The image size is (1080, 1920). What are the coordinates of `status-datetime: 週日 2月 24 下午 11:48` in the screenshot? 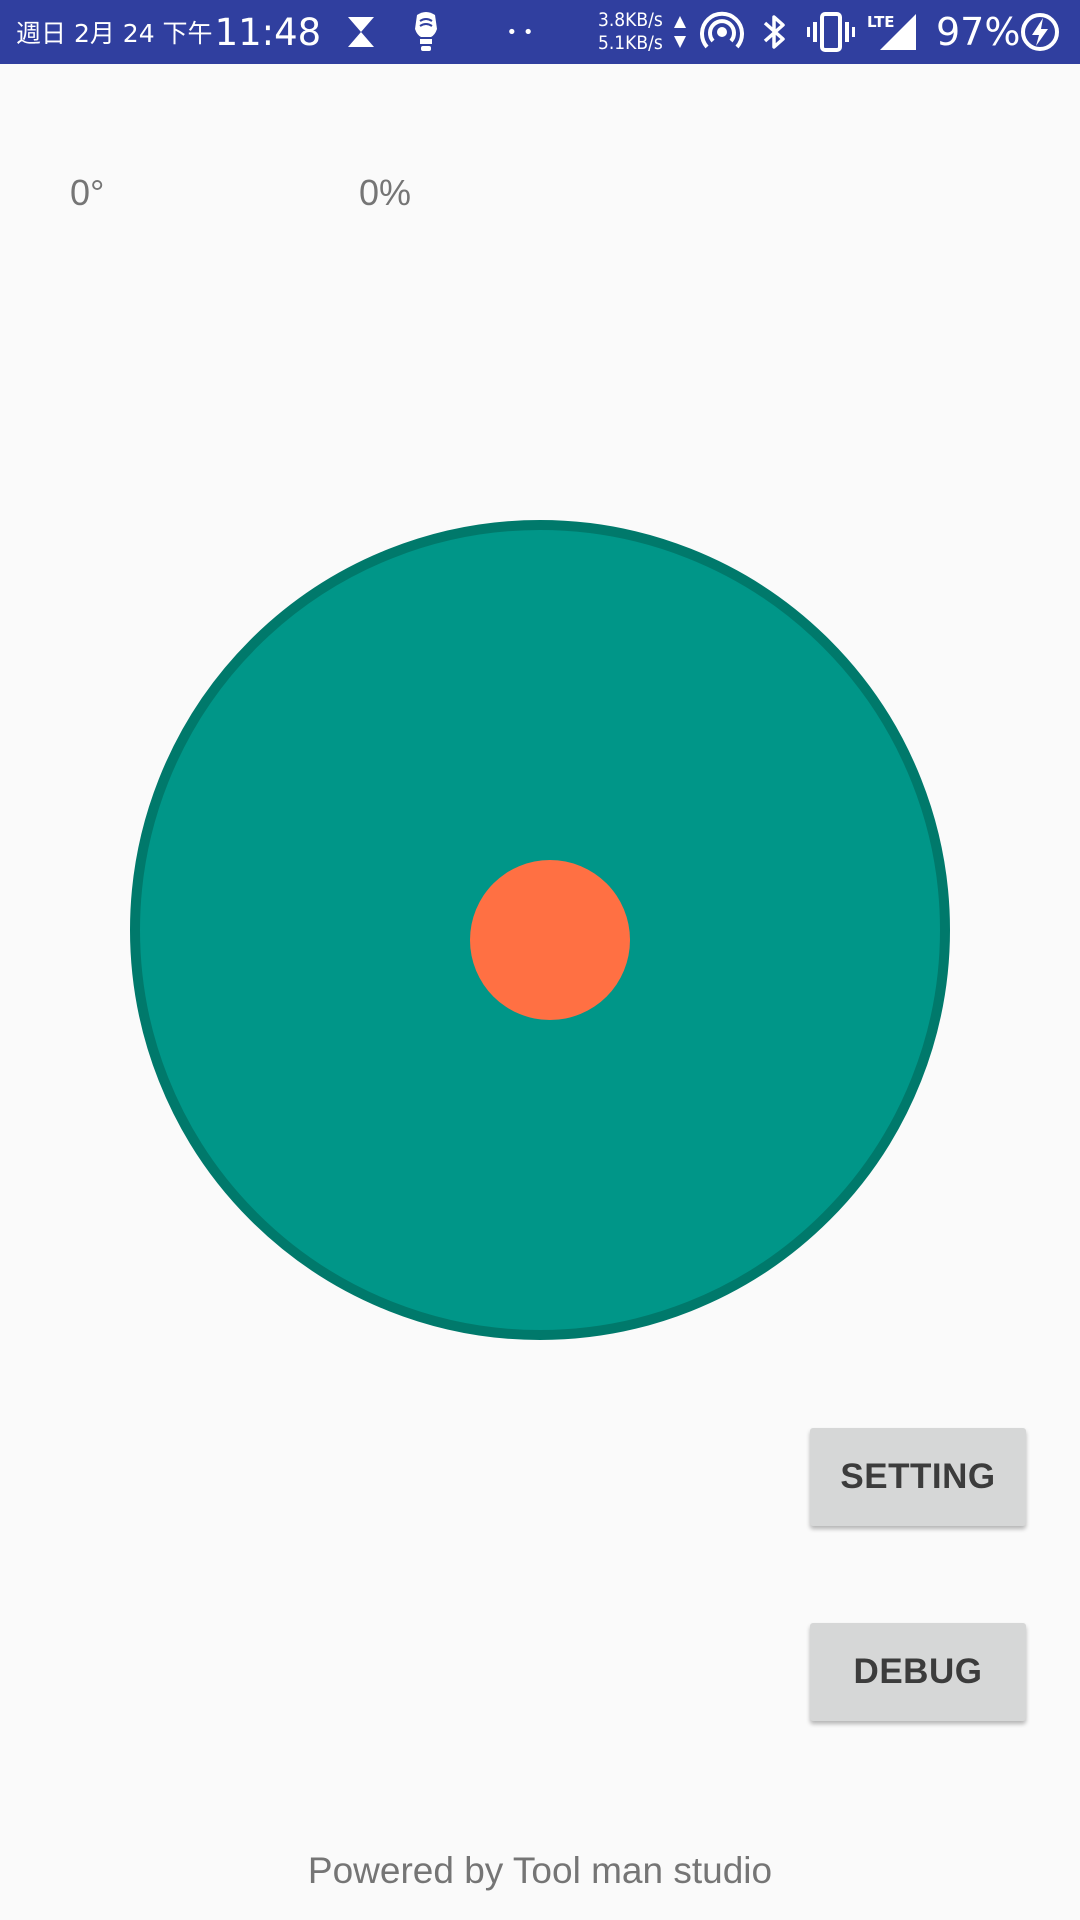 It's located at (168, 32).